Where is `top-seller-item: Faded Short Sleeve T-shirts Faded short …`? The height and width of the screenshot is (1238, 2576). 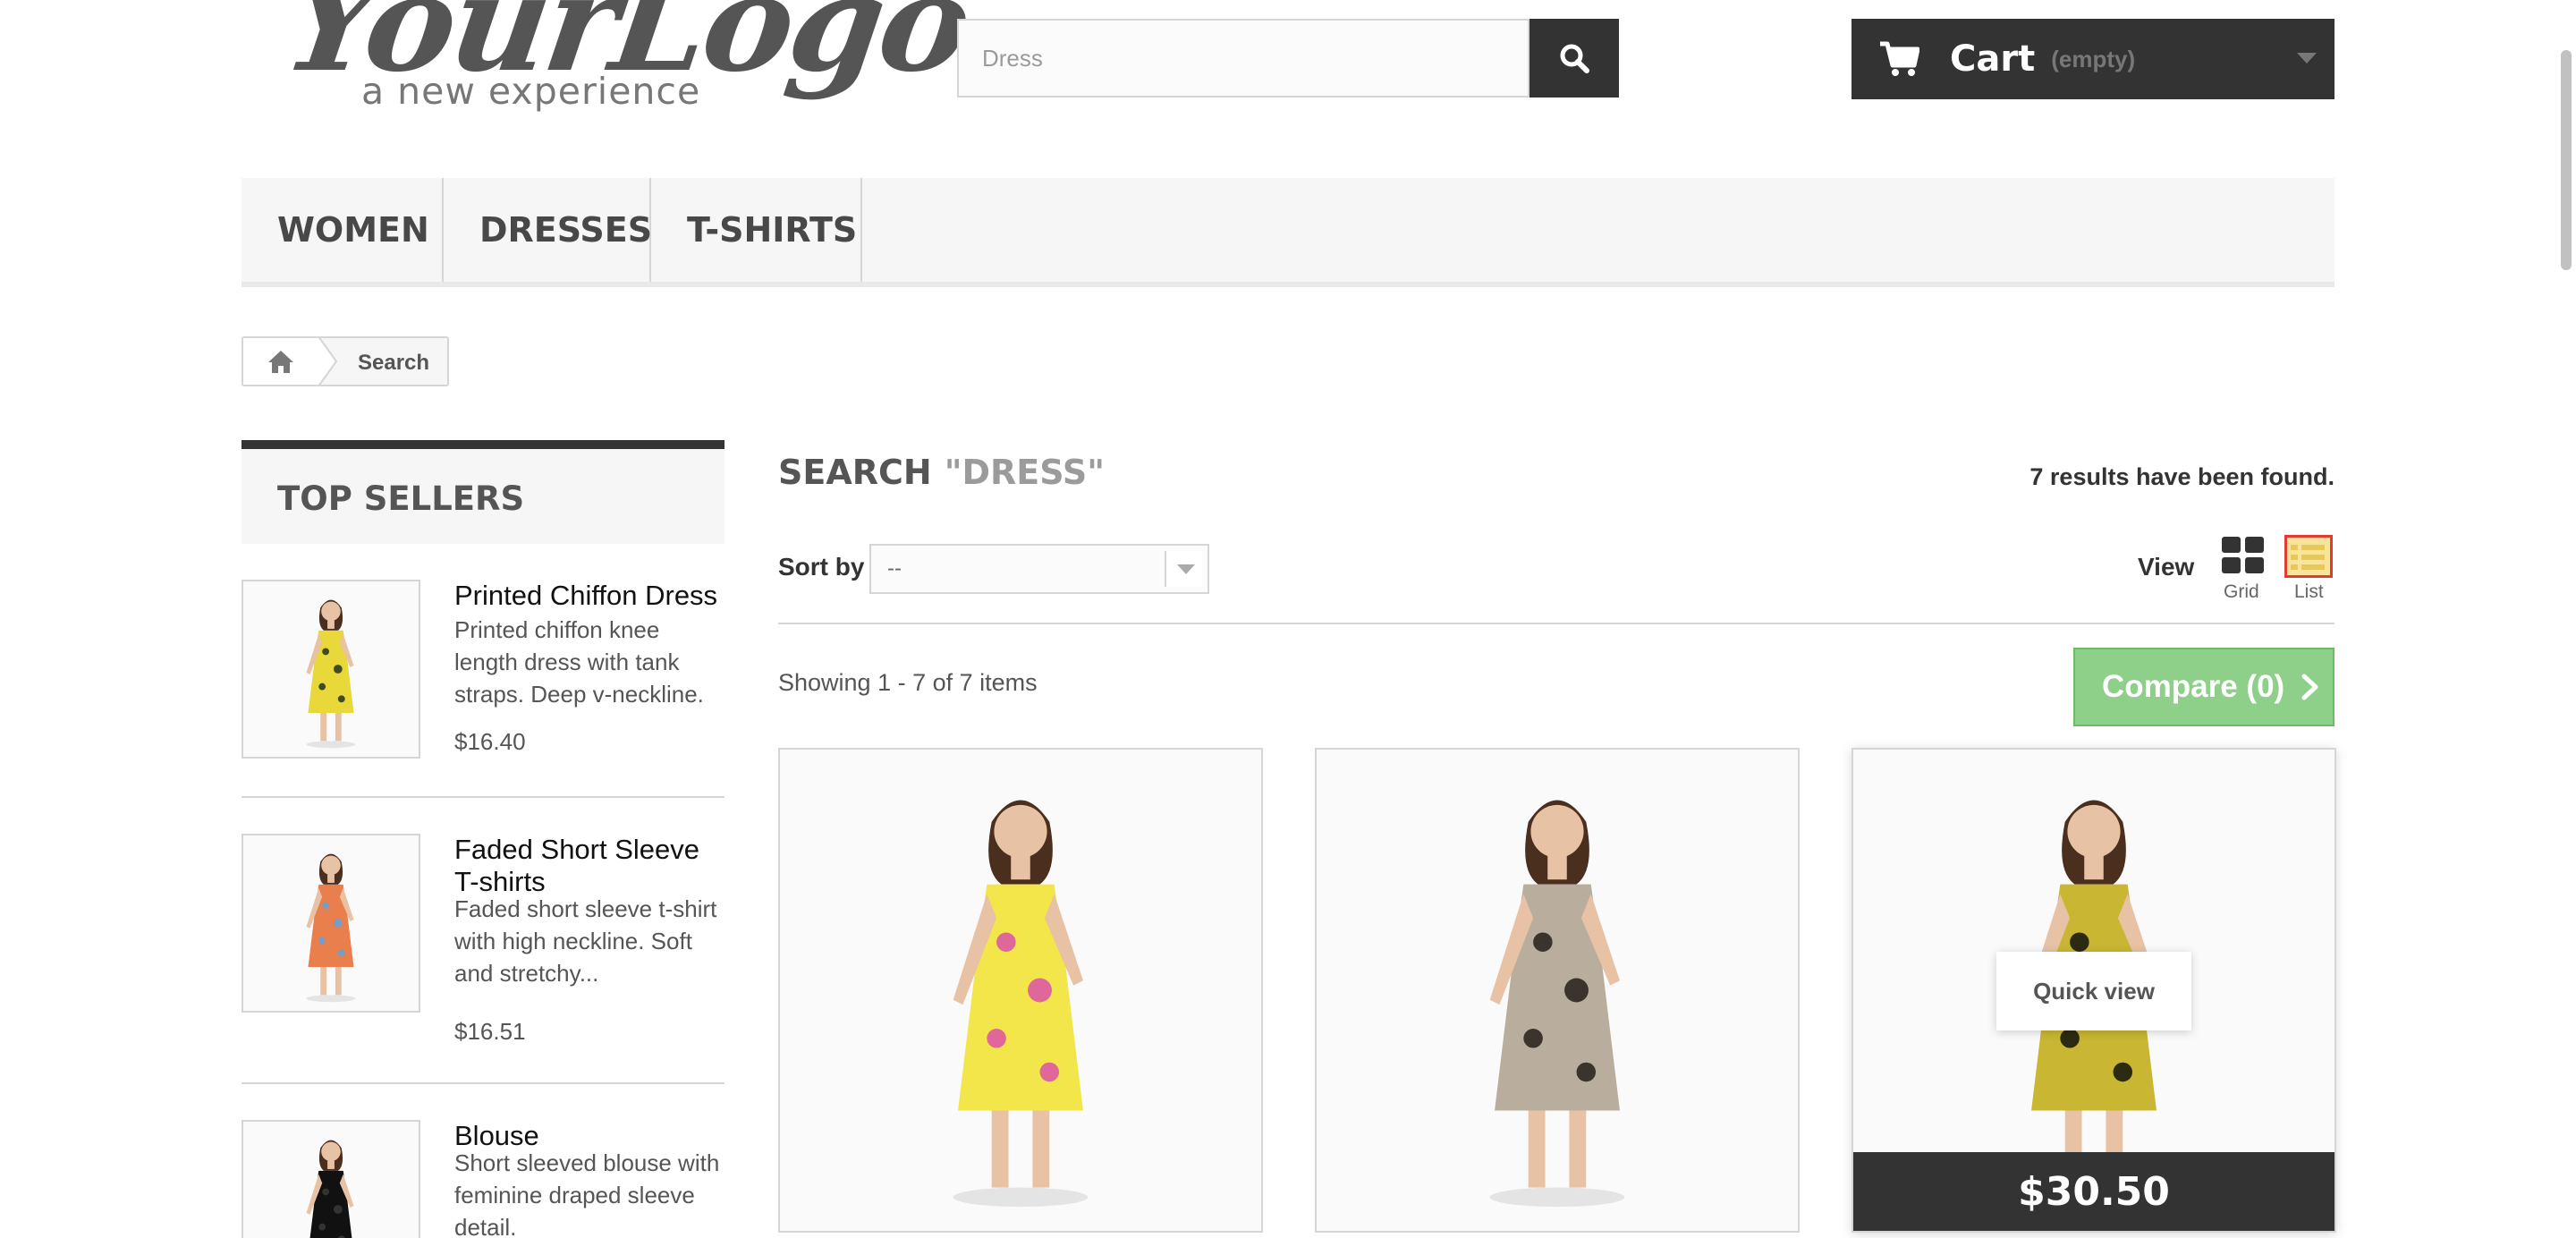
top-seller-item: Faded Short Sleeve T-shirts Faded short … is located at coordinates (483, 939).